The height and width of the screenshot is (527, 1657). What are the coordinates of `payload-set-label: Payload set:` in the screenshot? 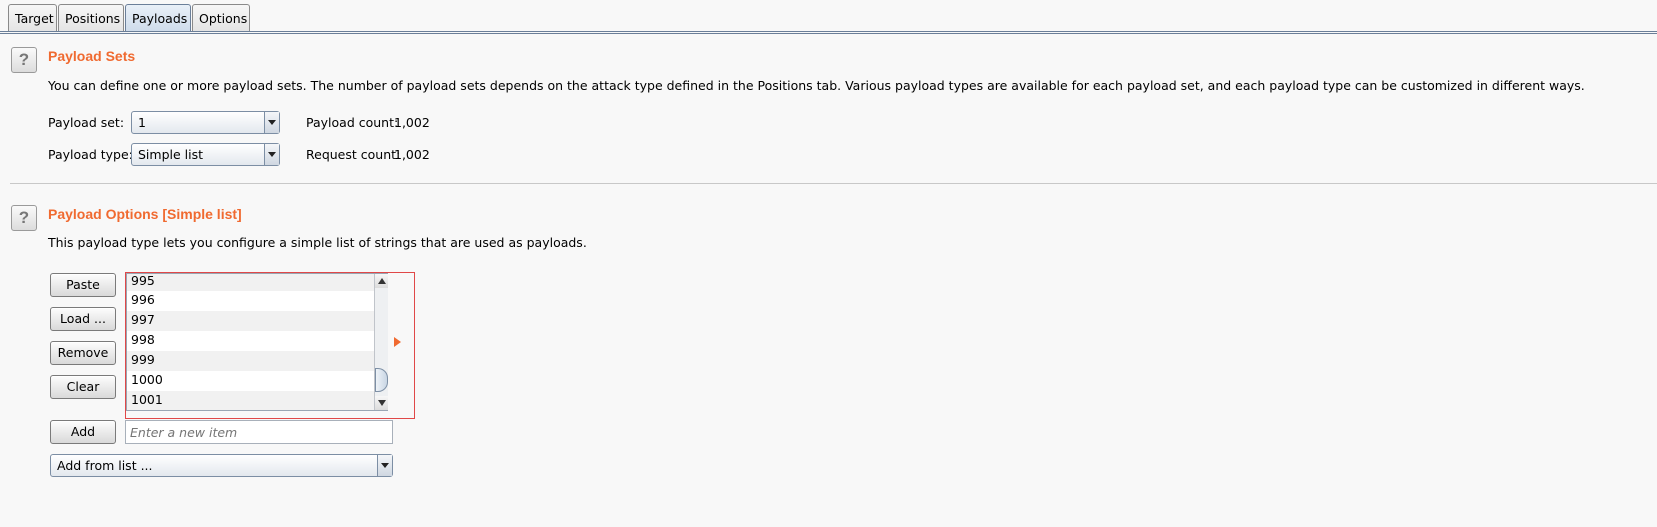 It's located at (86, 122).